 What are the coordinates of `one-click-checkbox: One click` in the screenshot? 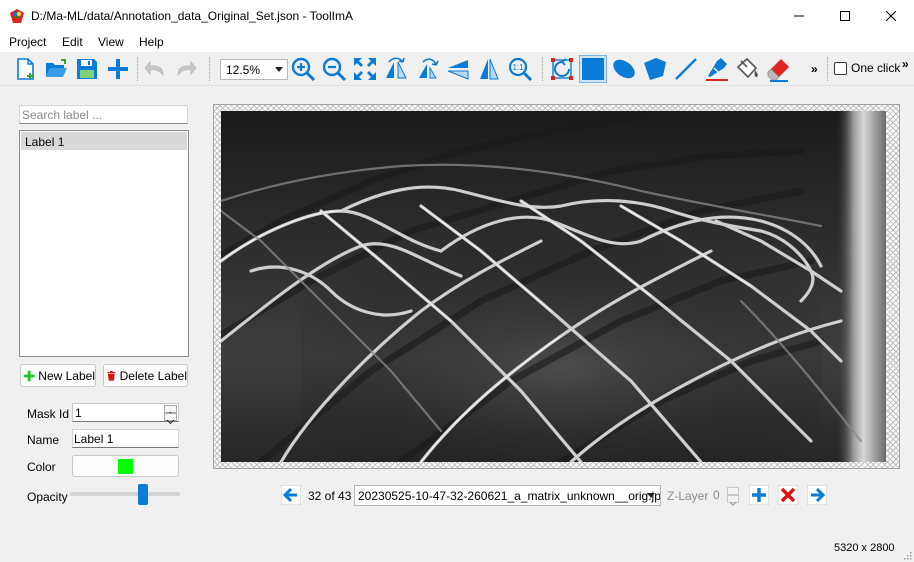 It's located at (867, 68).